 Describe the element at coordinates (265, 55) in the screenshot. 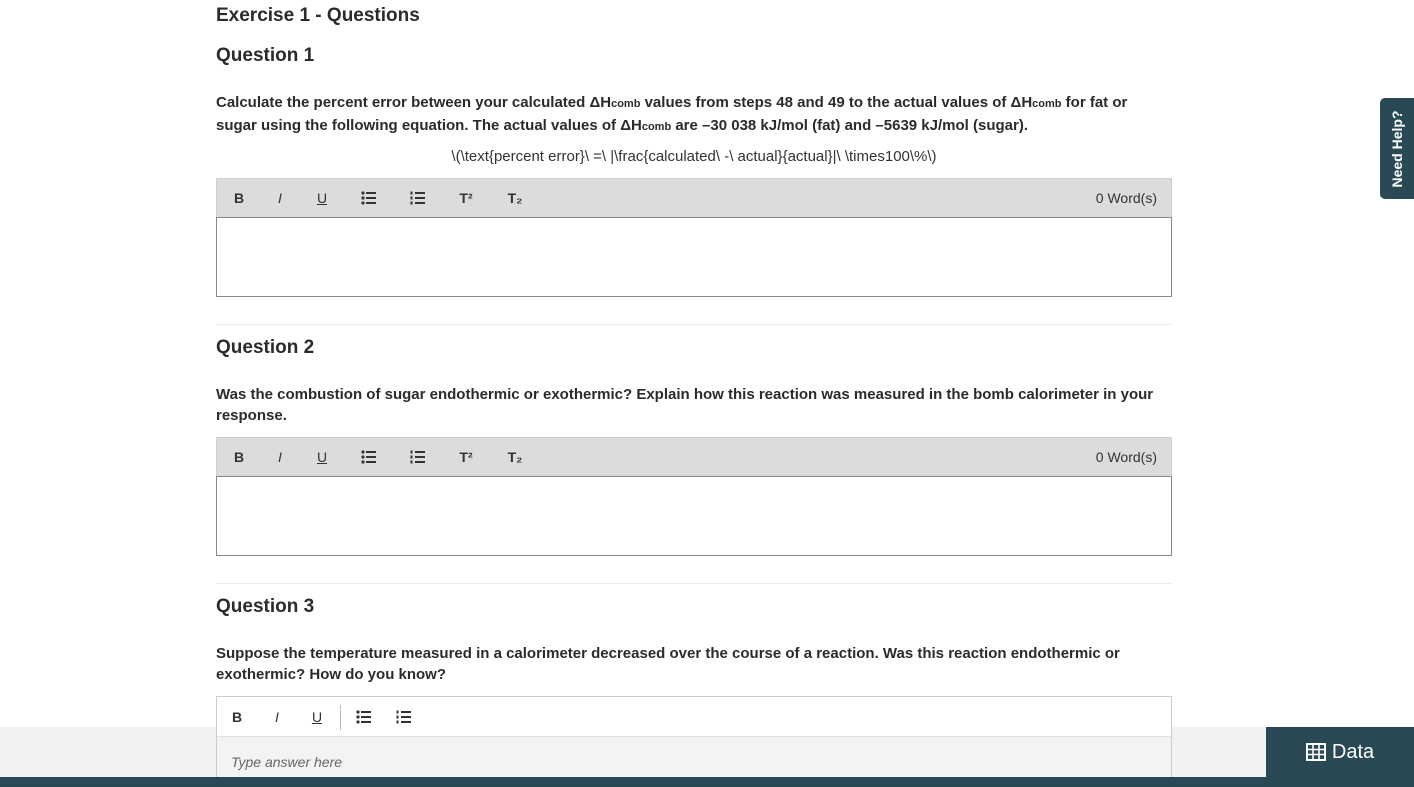

I see `question-1-title: Question 1` at that location.